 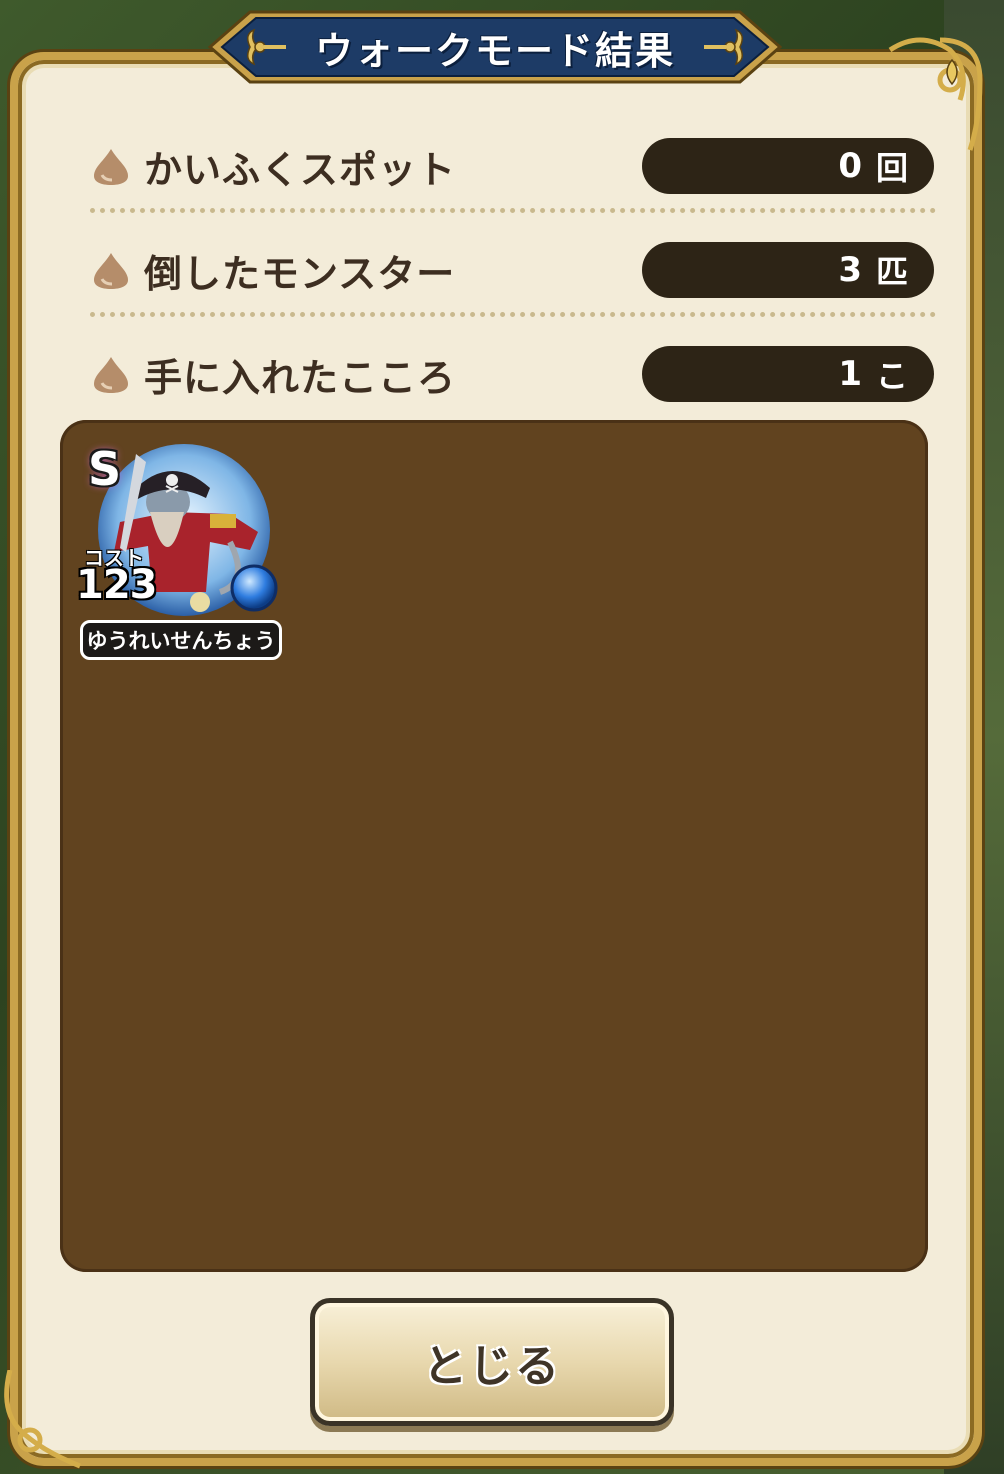 I want to click on row-label: かいふくスポット, so click(x=300, y=169).